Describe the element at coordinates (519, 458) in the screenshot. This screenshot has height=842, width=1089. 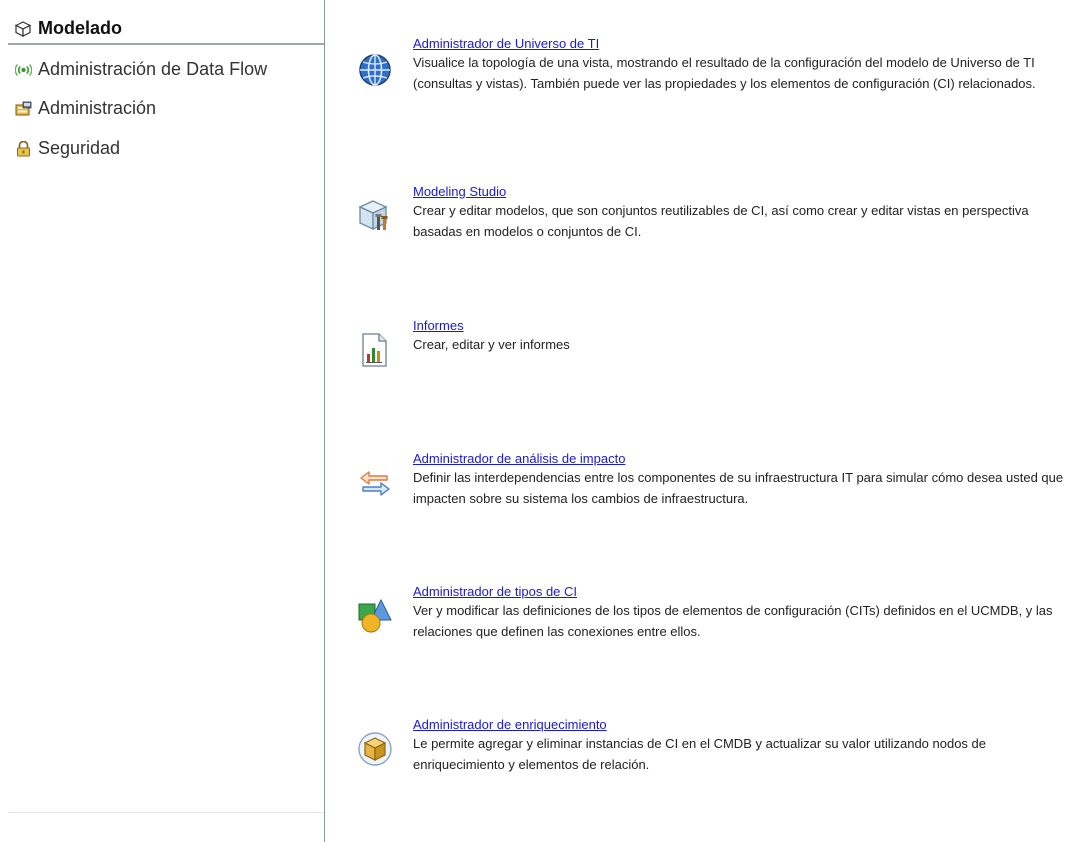
I see `analisis-impacto-link: Administrador de análisis de impacto` at that location.